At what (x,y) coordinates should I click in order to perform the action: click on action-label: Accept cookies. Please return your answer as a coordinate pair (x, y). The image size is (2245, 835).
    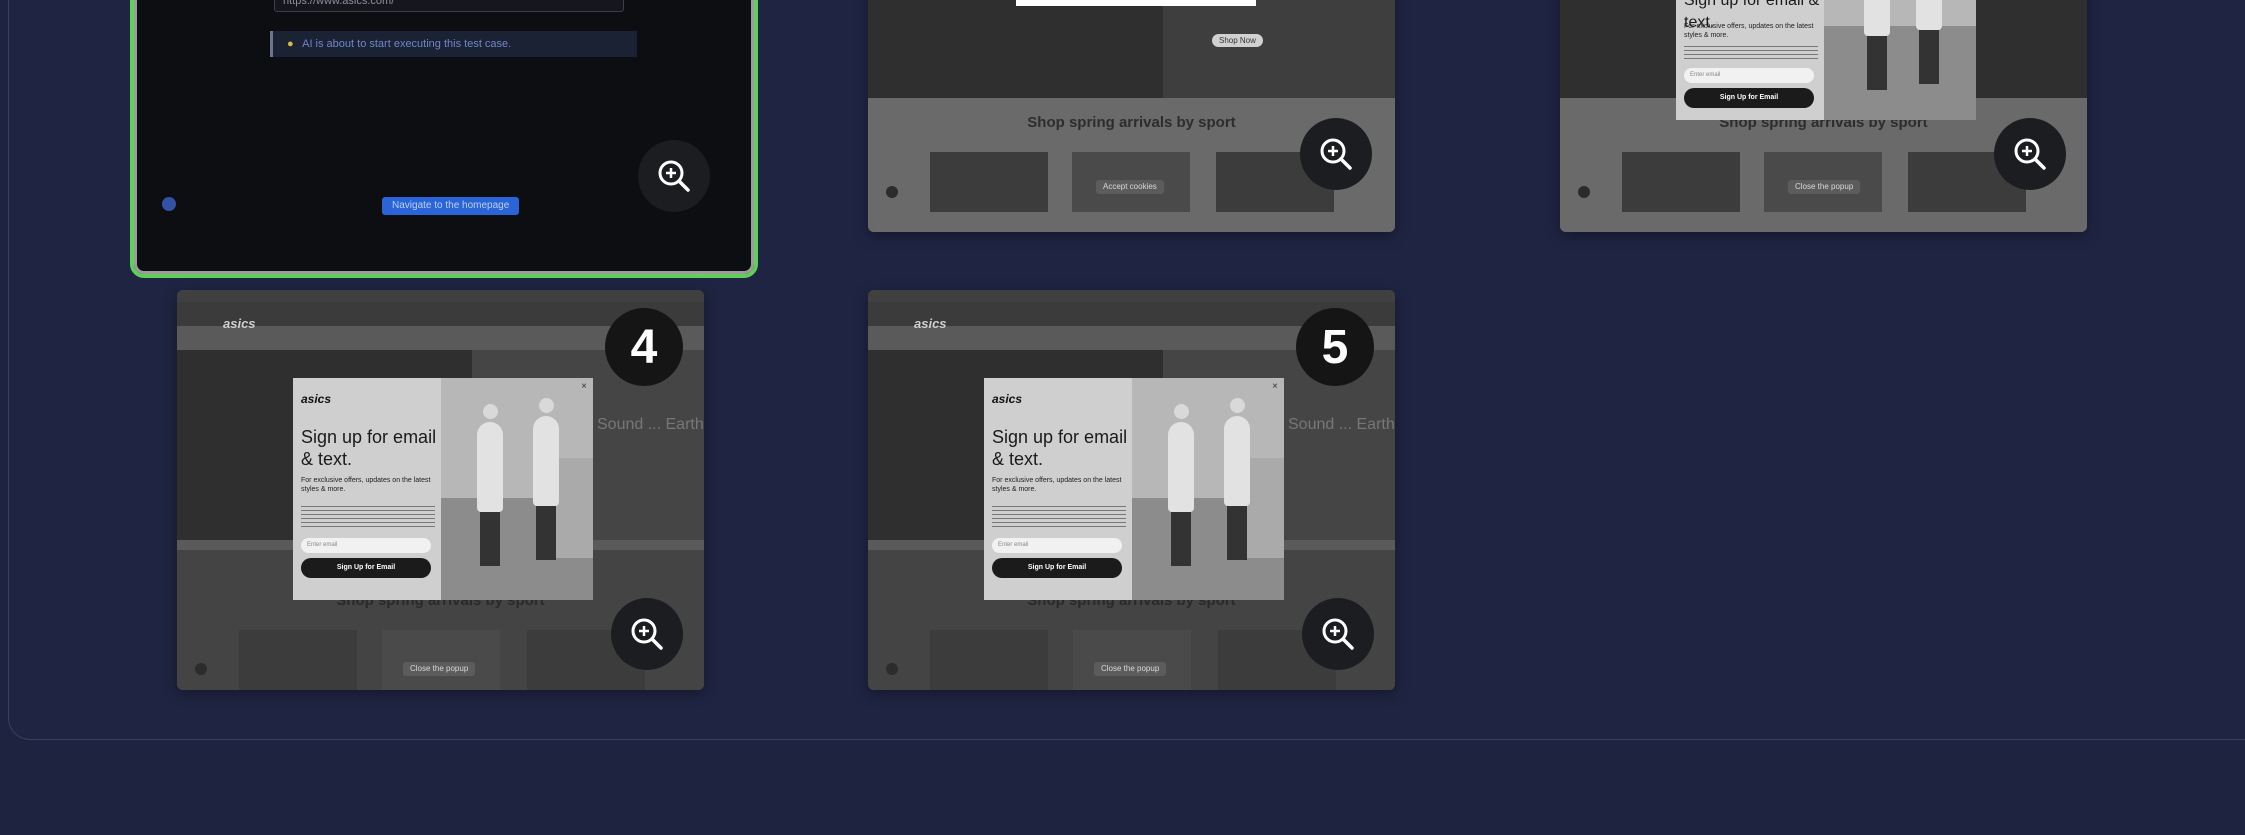
    Looking at the image, I should click on (1130, 187).